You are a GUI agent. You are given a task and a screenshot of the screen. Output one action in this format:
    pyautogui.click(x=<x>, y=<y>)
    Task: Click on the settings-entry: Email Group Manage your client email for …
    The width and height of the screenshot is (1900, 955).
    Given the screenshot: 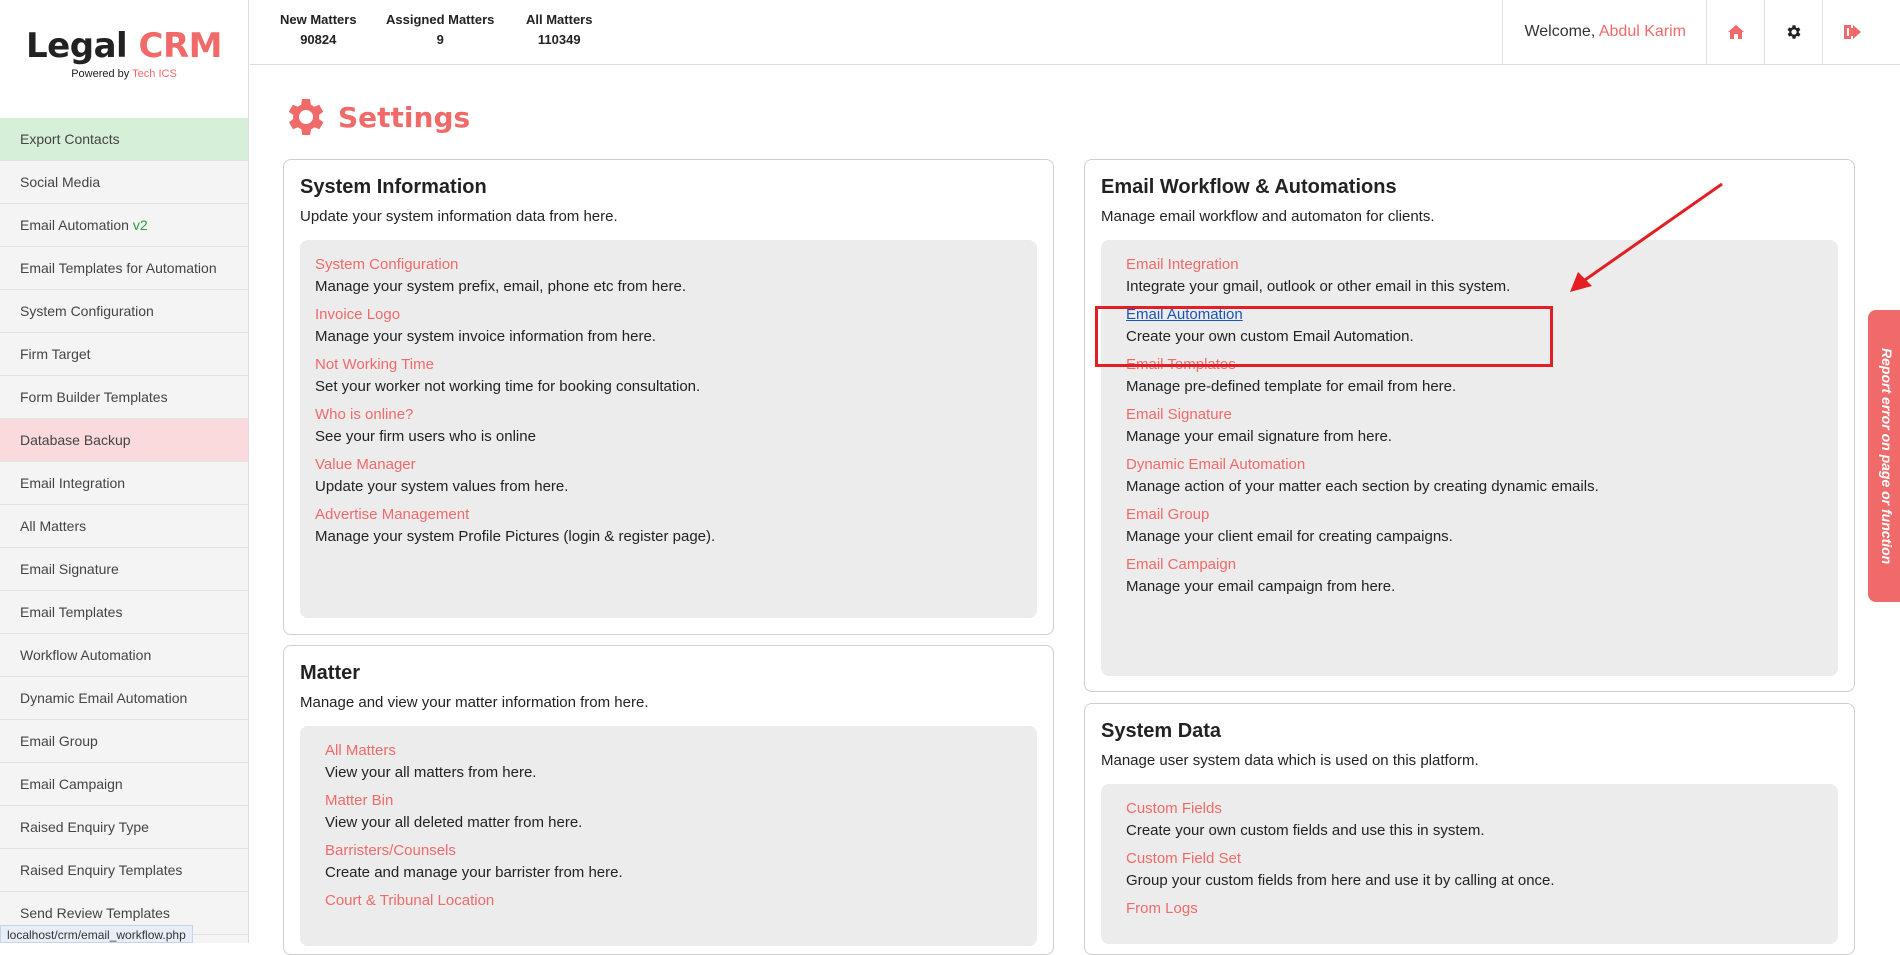 What is the action you would take?
    pyautogui.click(x=1474, y=526)
    